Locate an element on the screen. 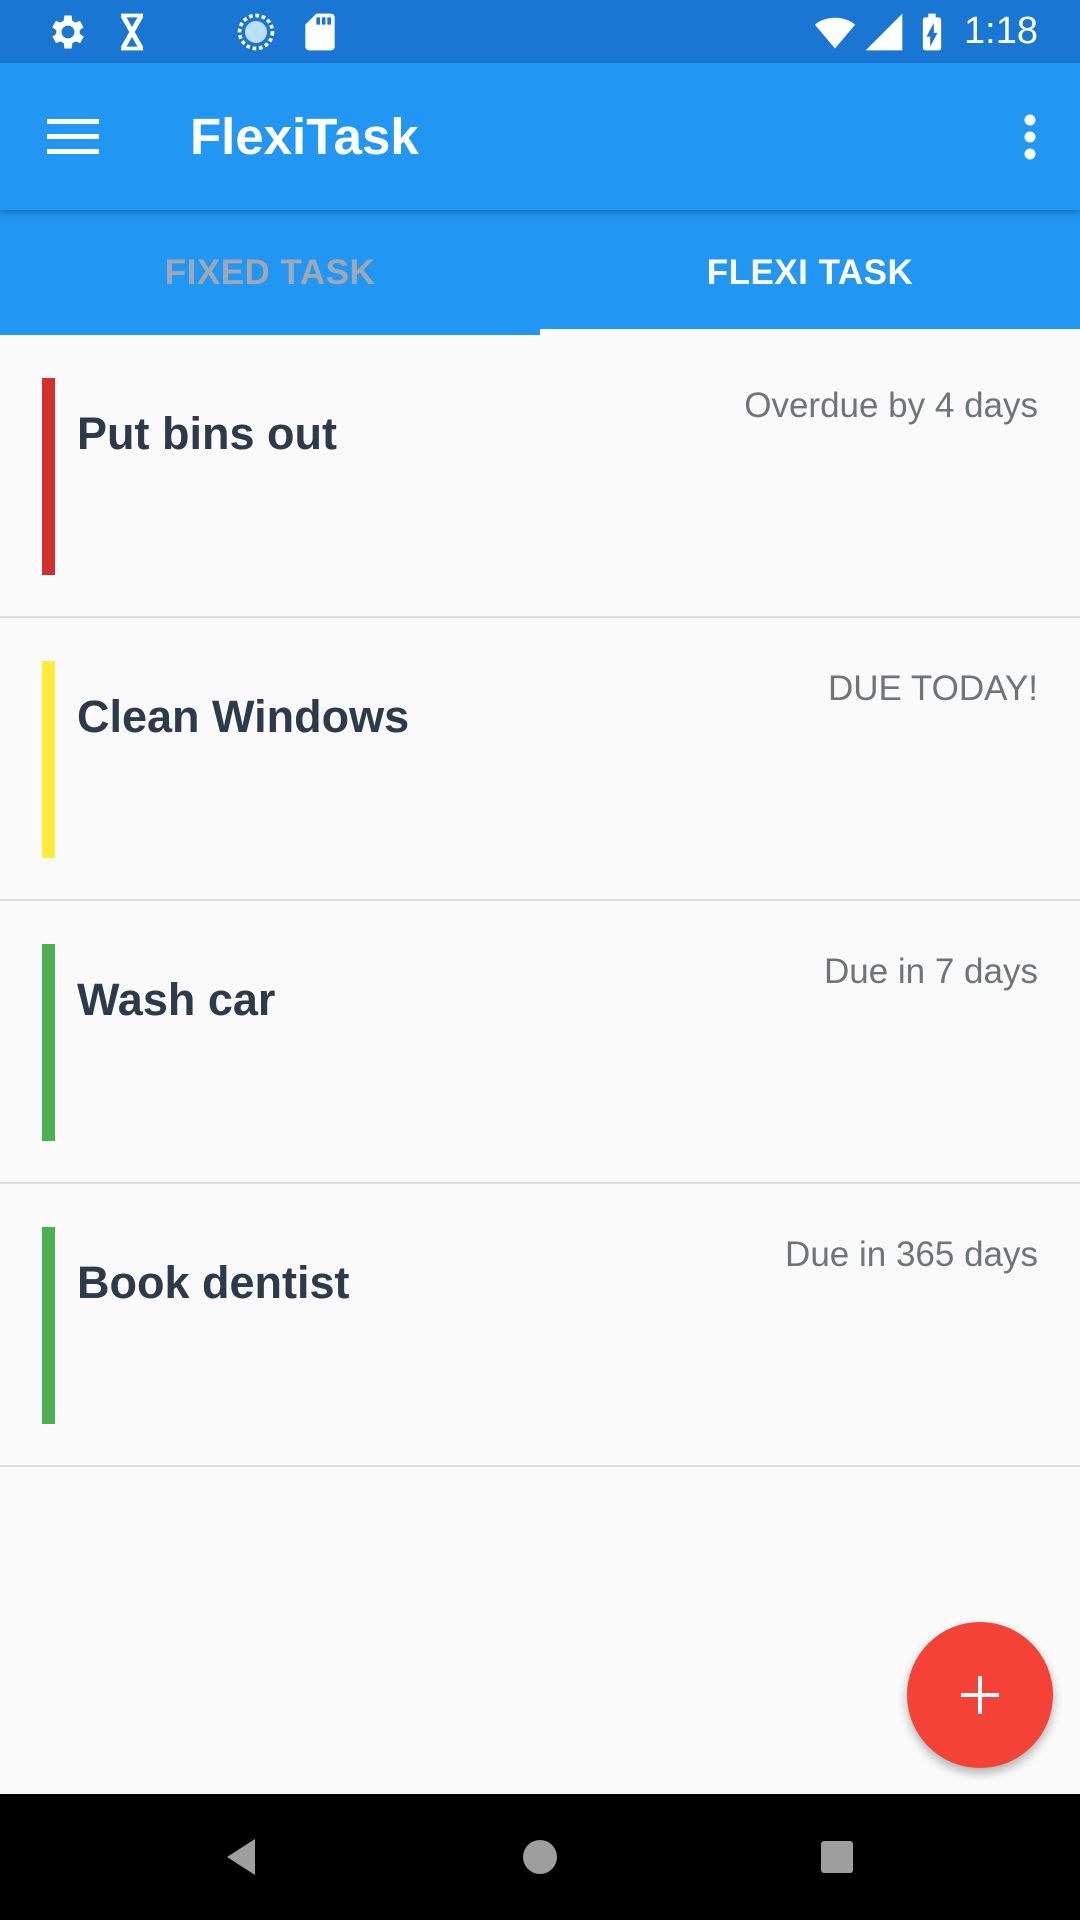 The width and height of the screenshot is (1080, 1920). task-due: Due in 365 days is located at coordinates (911, 1254).